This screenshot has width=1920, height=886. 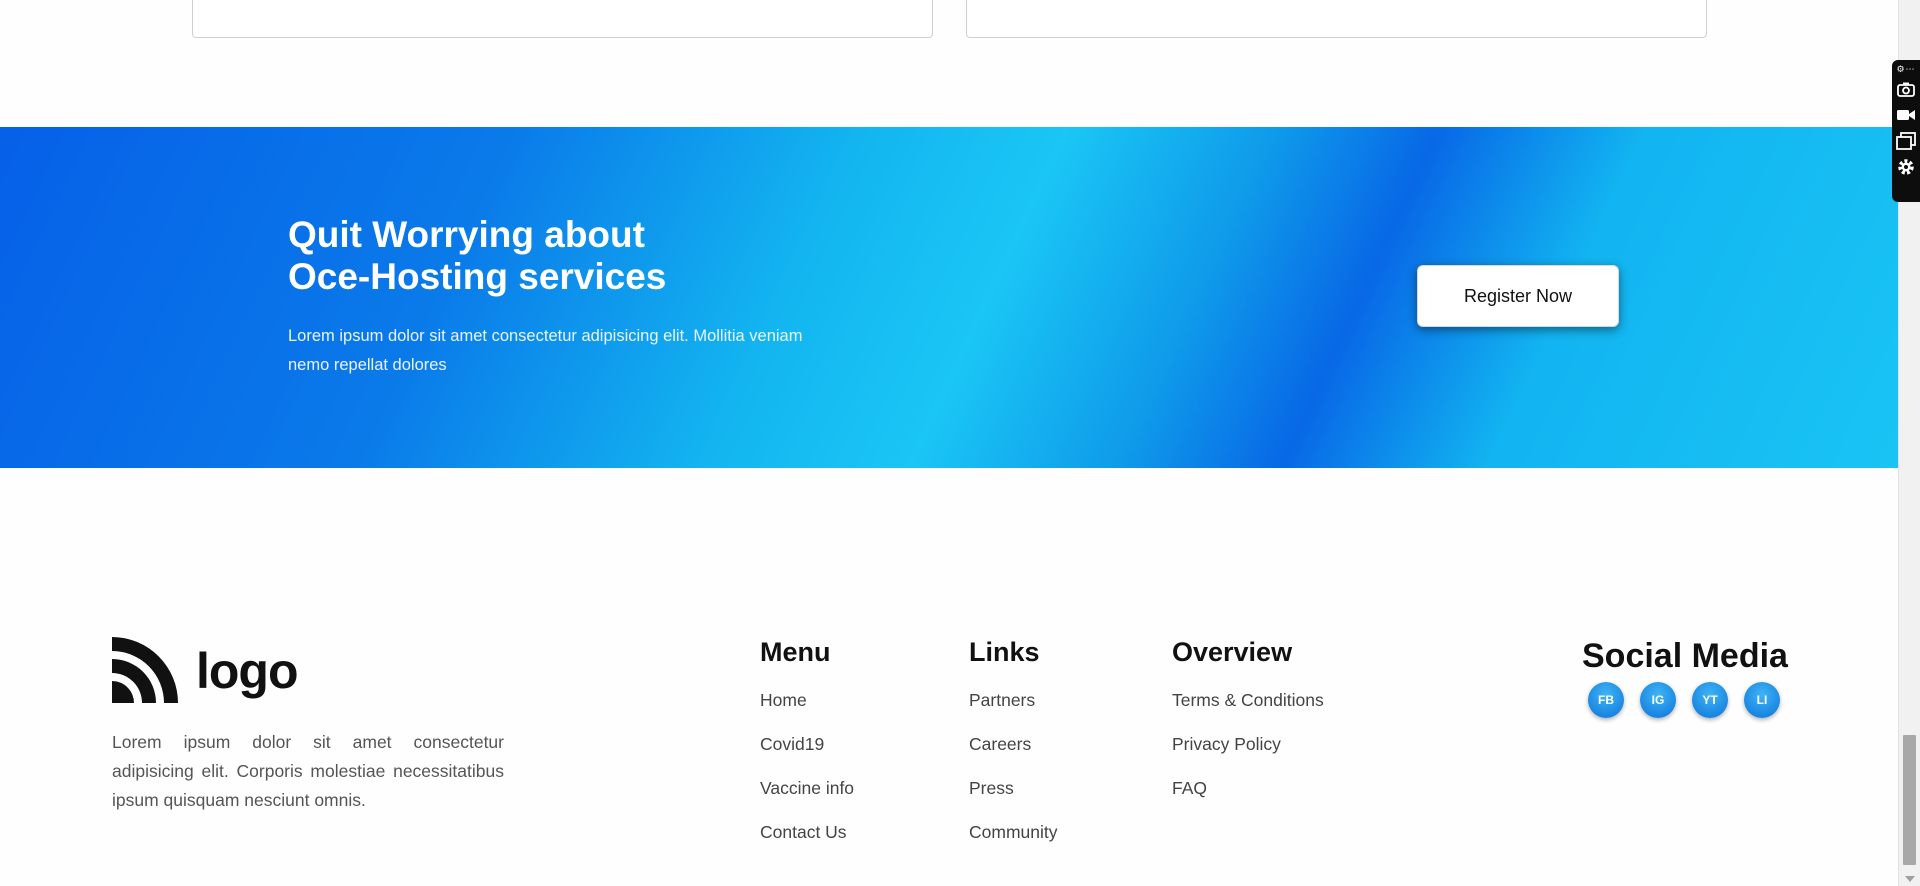 What do you see at coordinates (1658, 700) in the screenshot?
I see `instagram-icon: IG` at bounding box center [1658, 700].